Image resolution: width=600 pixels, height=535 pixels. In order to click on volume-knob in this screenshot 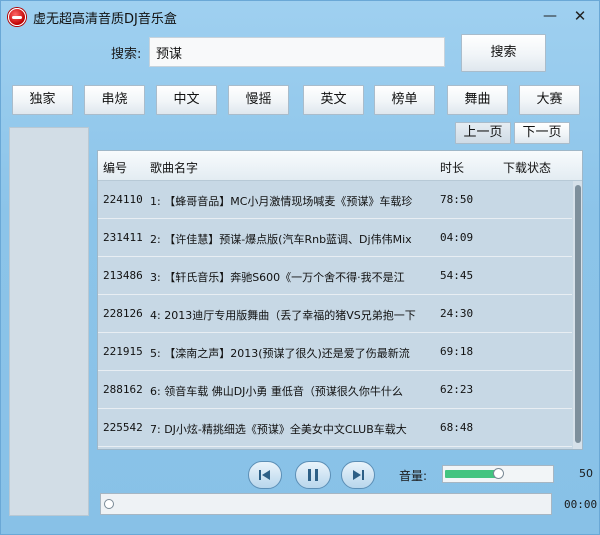, I will do `click(498, 473)`.